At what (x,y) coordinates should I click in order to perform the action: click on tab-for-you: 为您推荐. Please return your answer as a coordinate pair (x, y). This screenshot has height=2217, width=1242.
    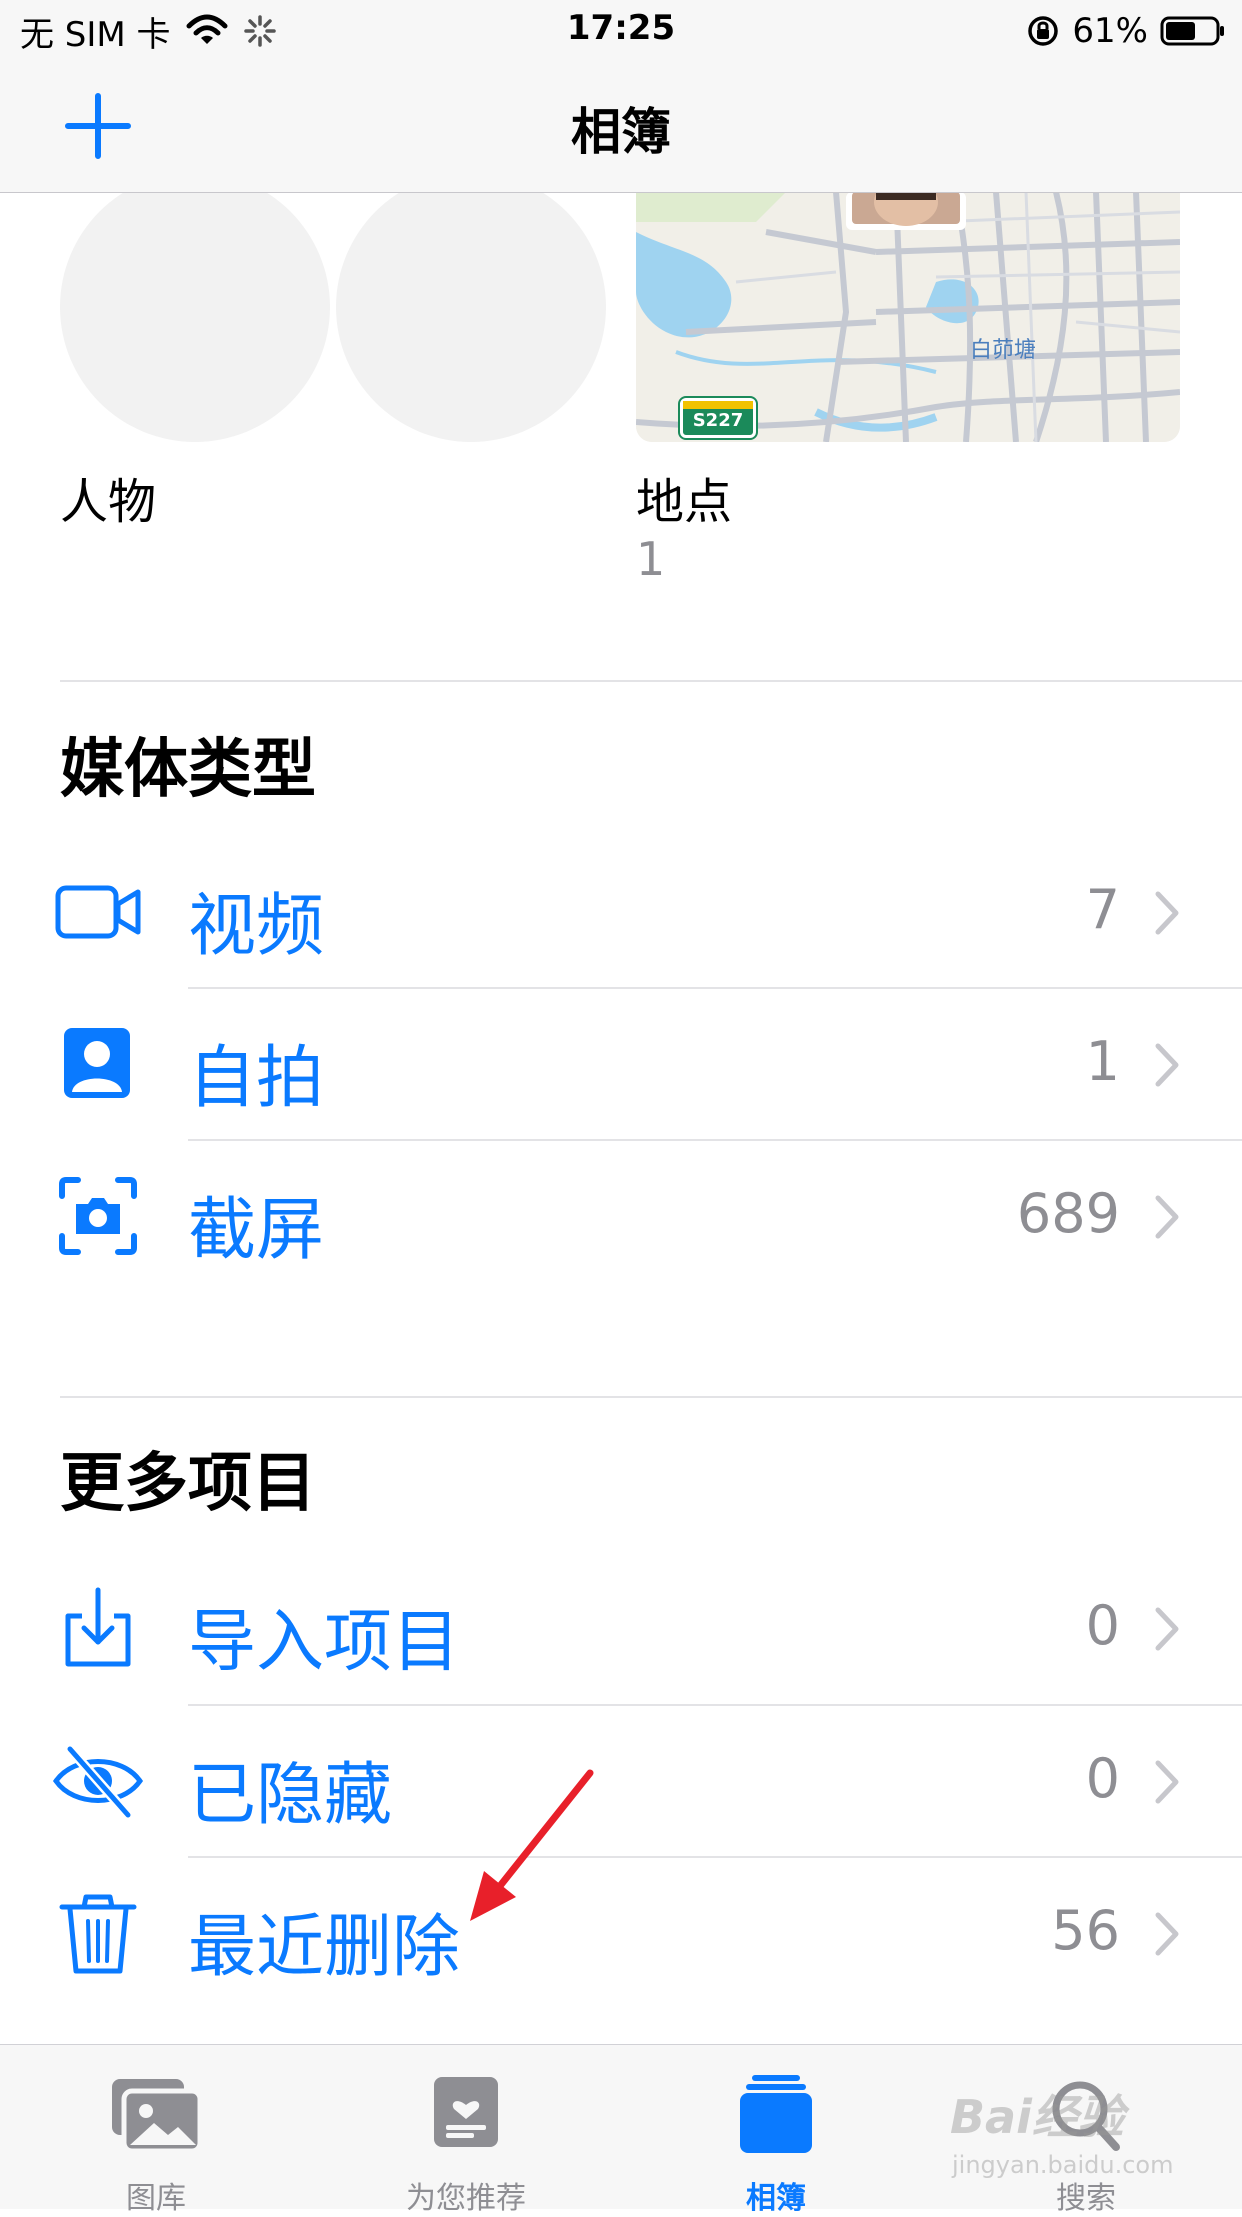
    Looking at the image, I should click on (466, 2130).